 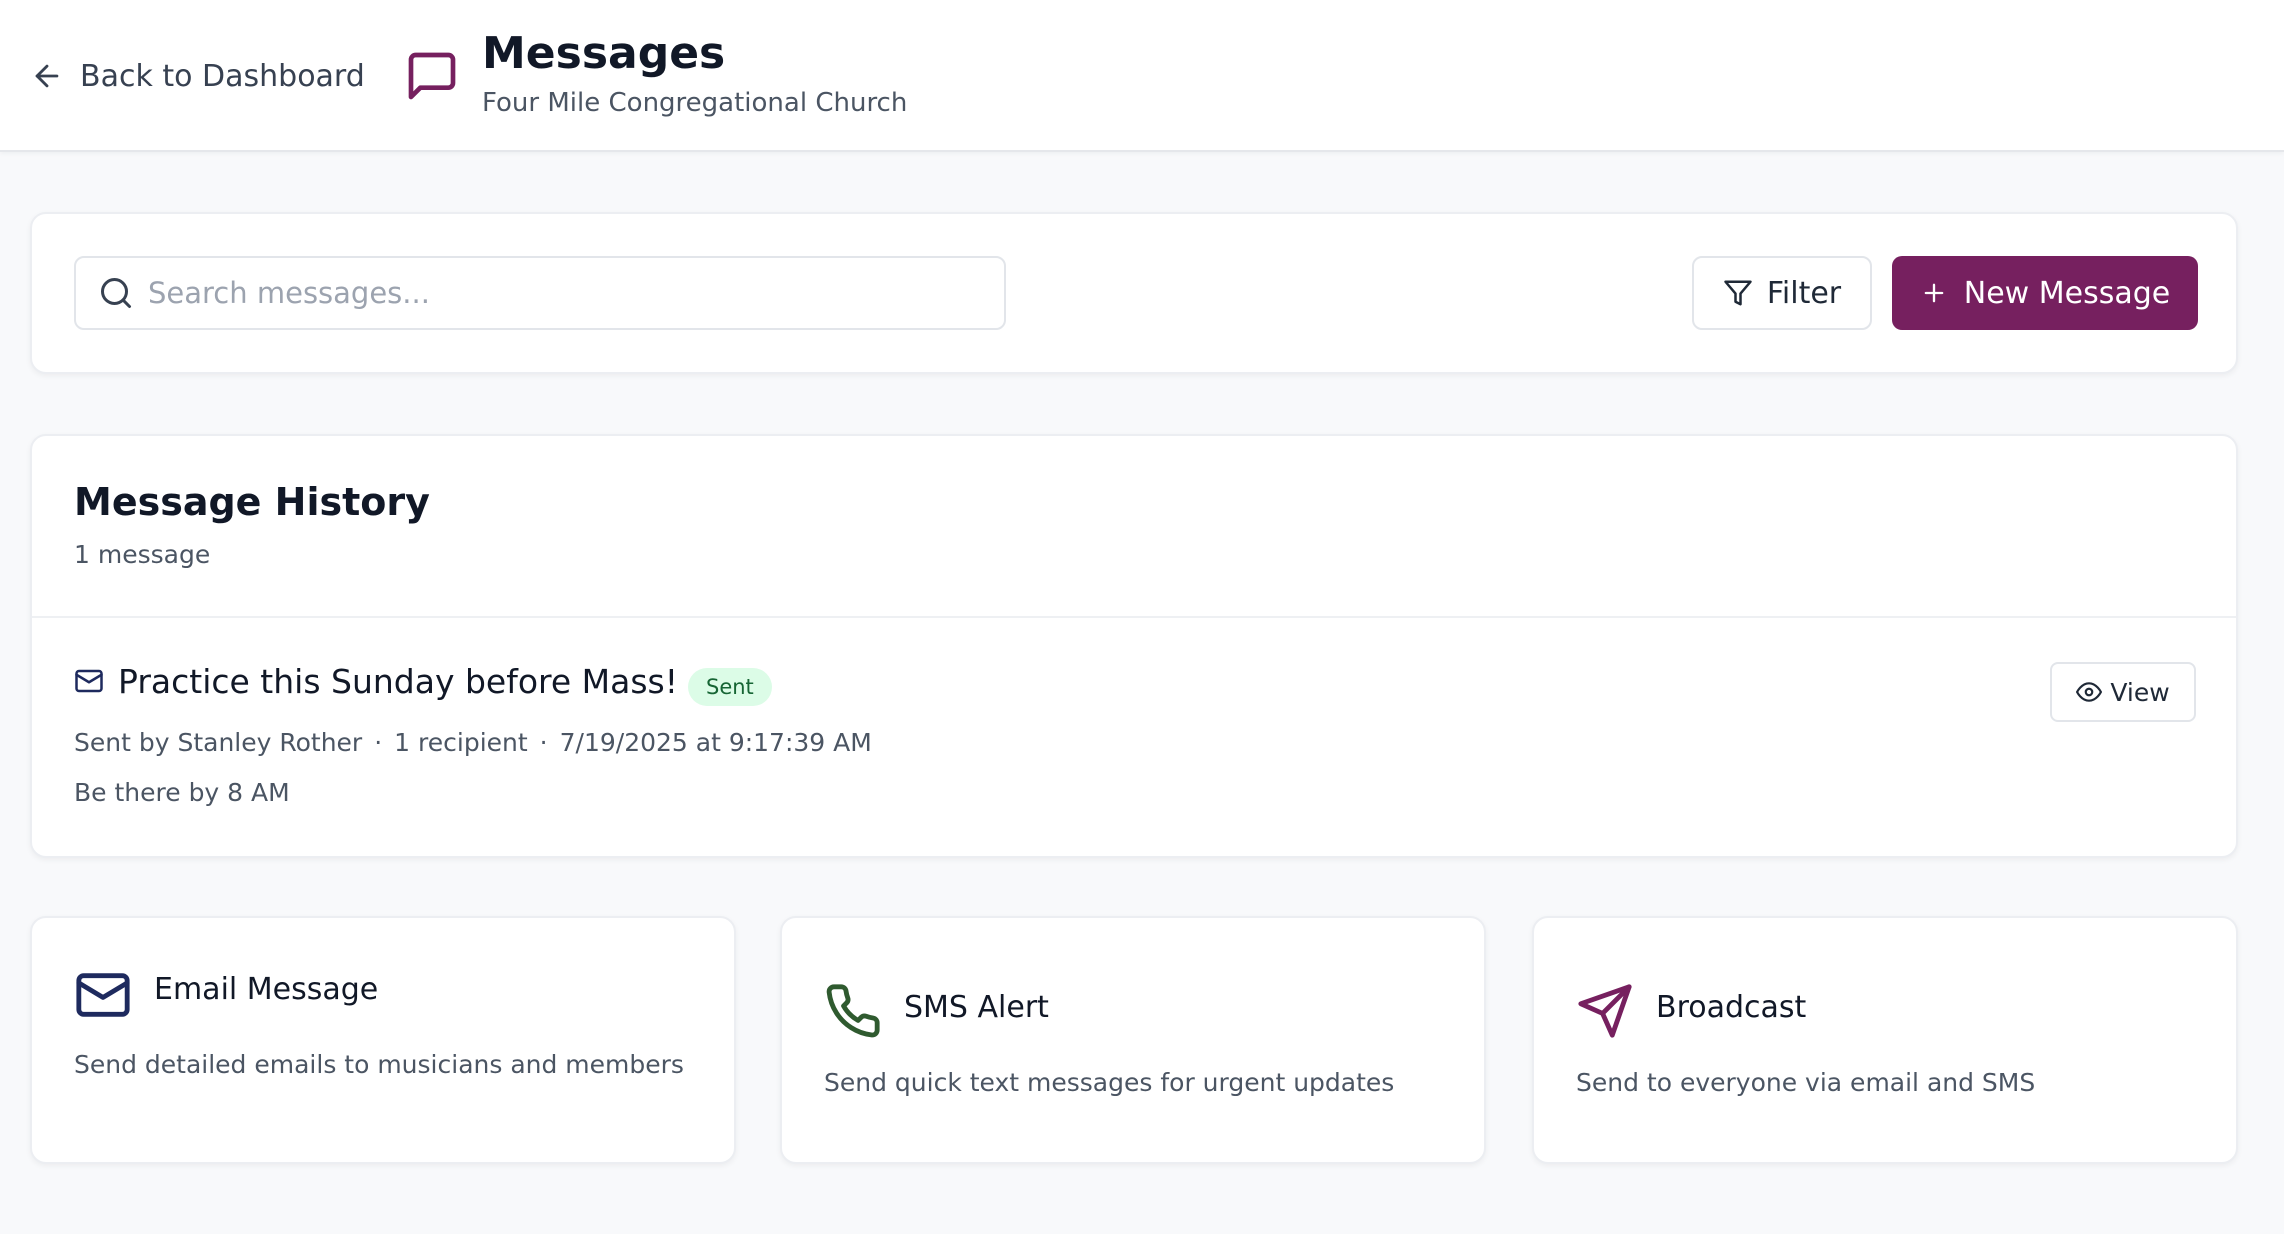 I want to click on page-subtitle: Four Mile Congregational Church, so click(x=695, y=103).